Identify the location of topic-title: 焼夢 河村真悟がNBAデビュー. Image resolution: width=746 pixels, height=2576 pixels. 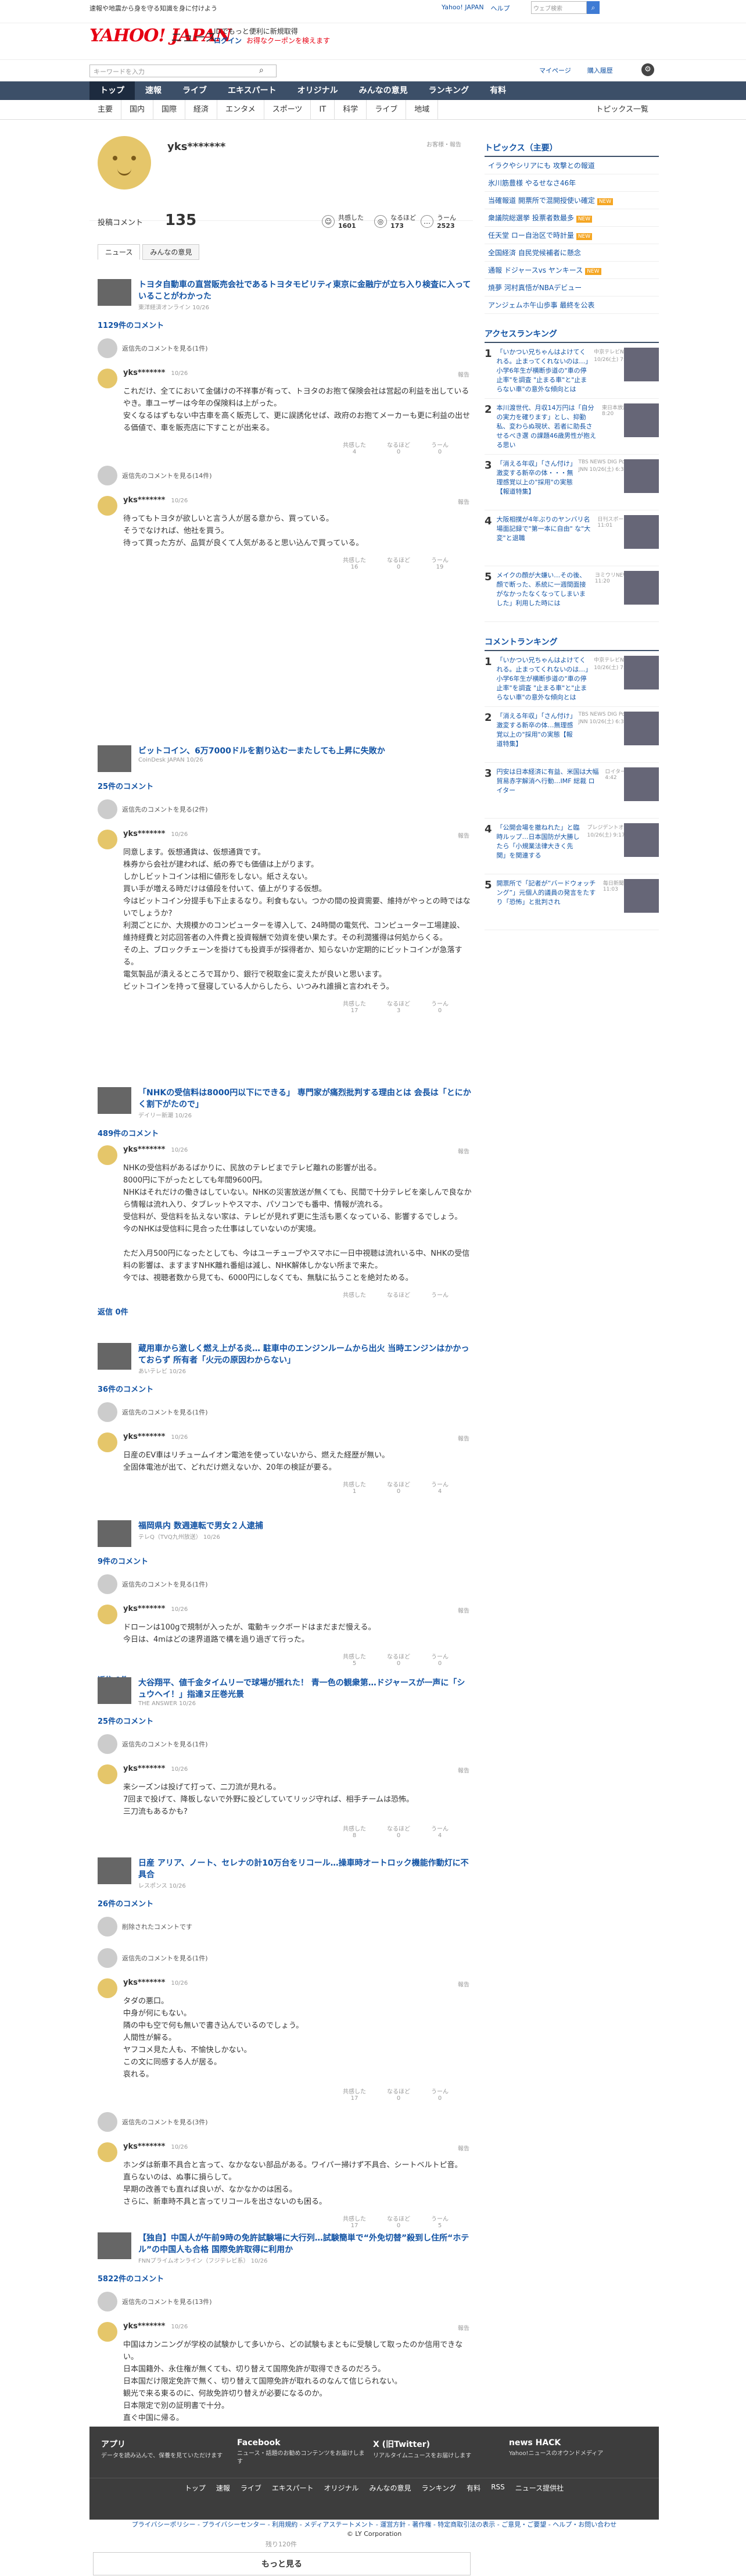
(535, 288).